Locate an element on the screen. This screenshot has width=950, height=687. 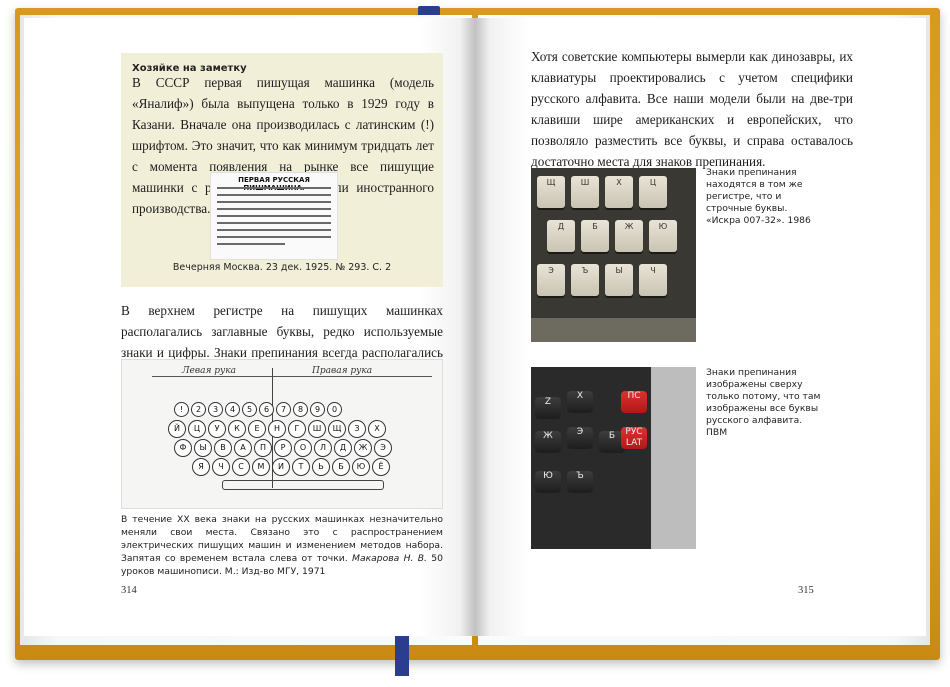
keyboard-key: Ц is located at coordinates (653, 192).